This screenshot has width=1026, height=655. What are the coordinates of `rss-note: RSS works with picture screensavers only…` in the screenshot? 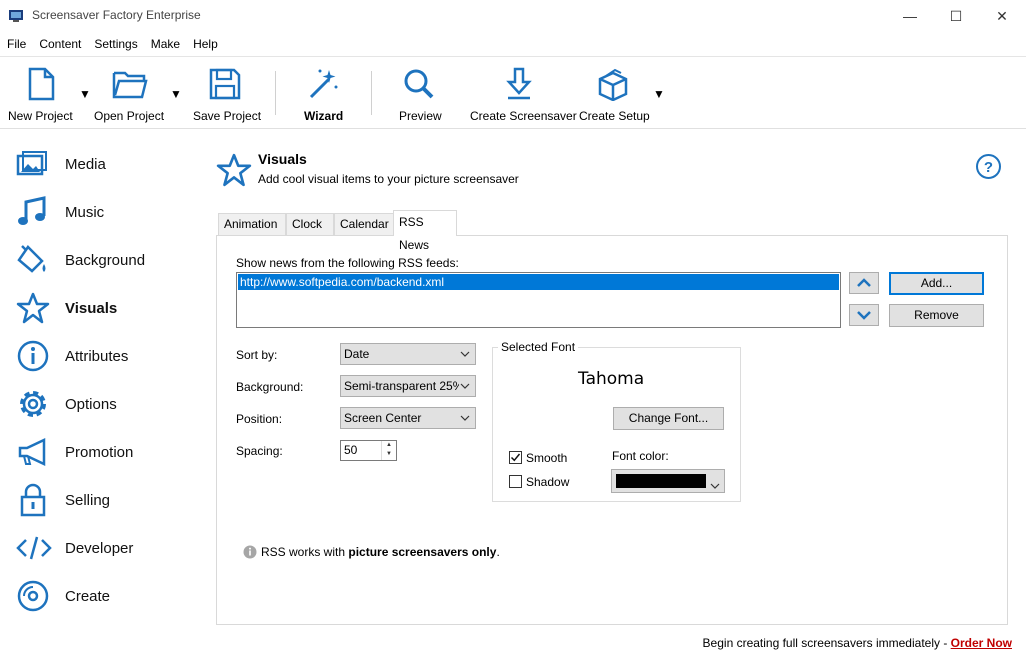 It's located at (380, 552).